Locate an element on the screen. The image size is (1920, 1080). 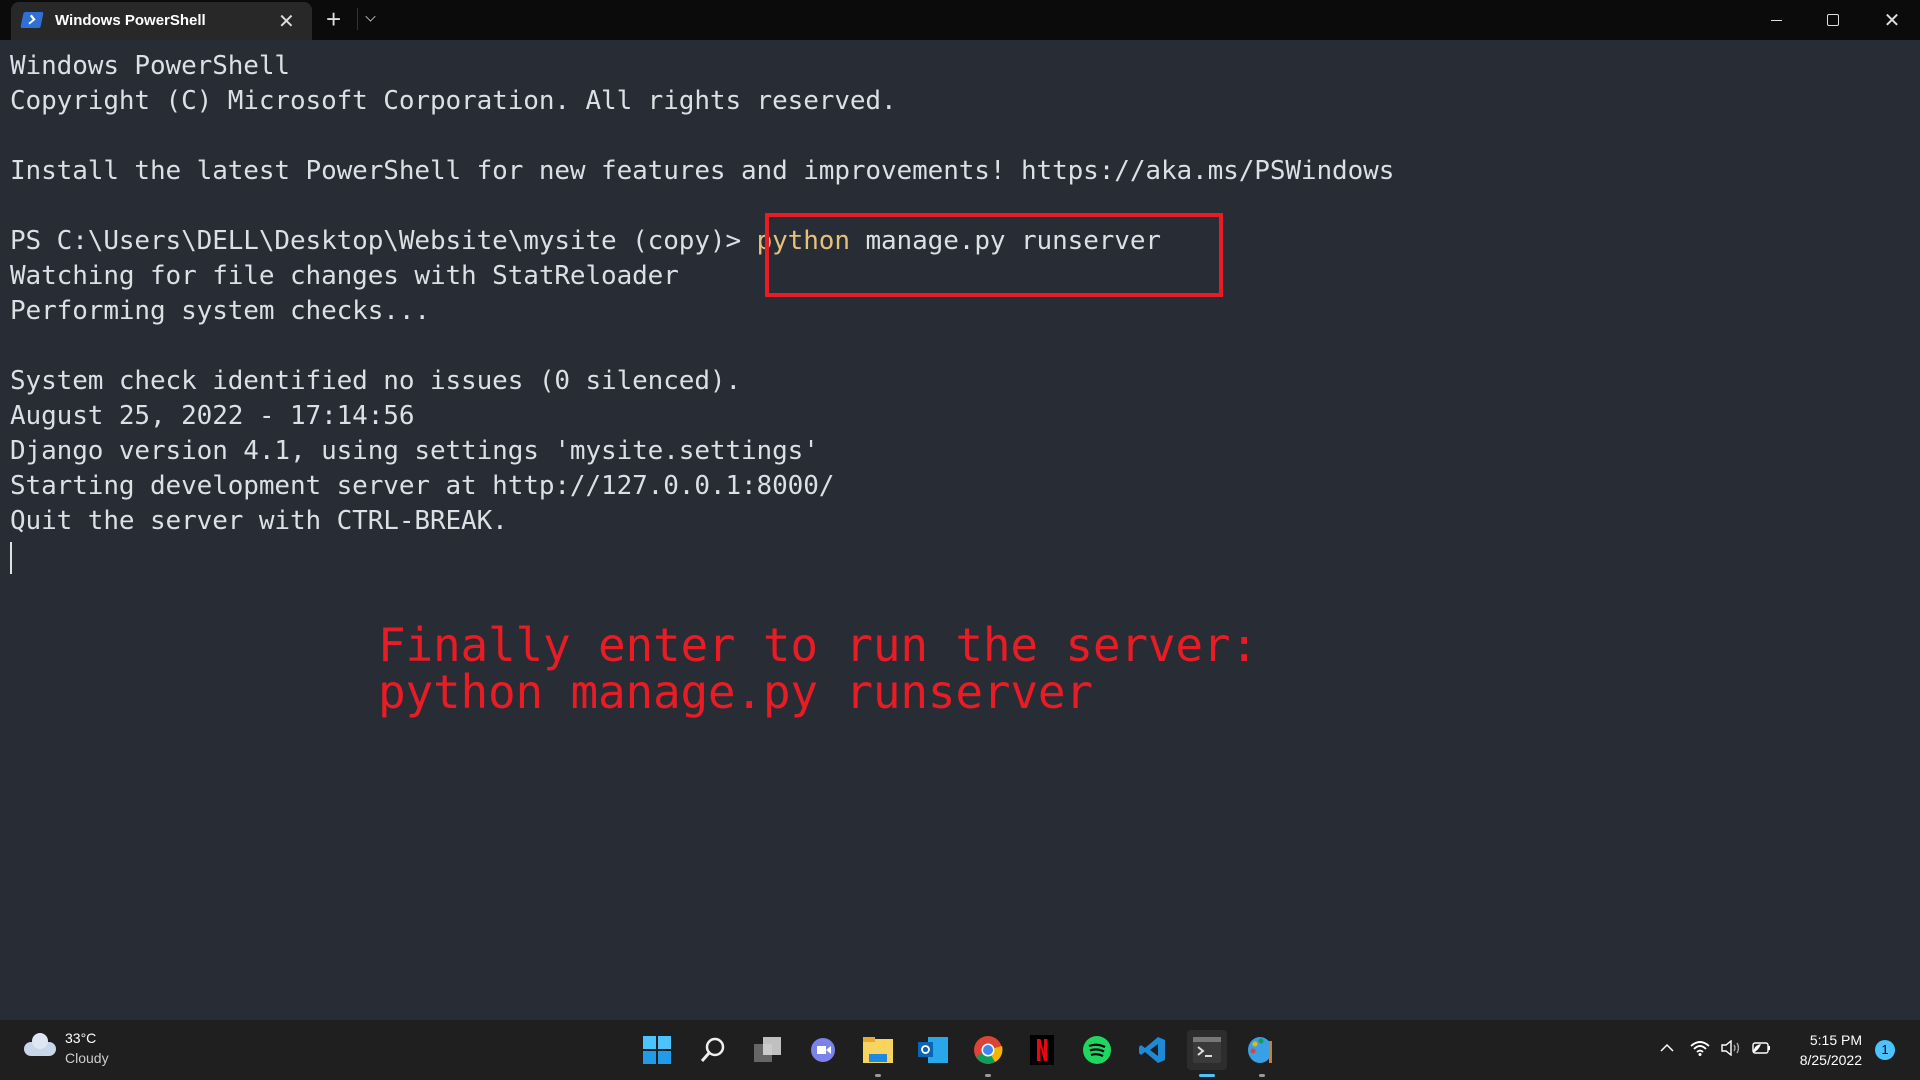
search-icon is located at coordinates (712, 1049).